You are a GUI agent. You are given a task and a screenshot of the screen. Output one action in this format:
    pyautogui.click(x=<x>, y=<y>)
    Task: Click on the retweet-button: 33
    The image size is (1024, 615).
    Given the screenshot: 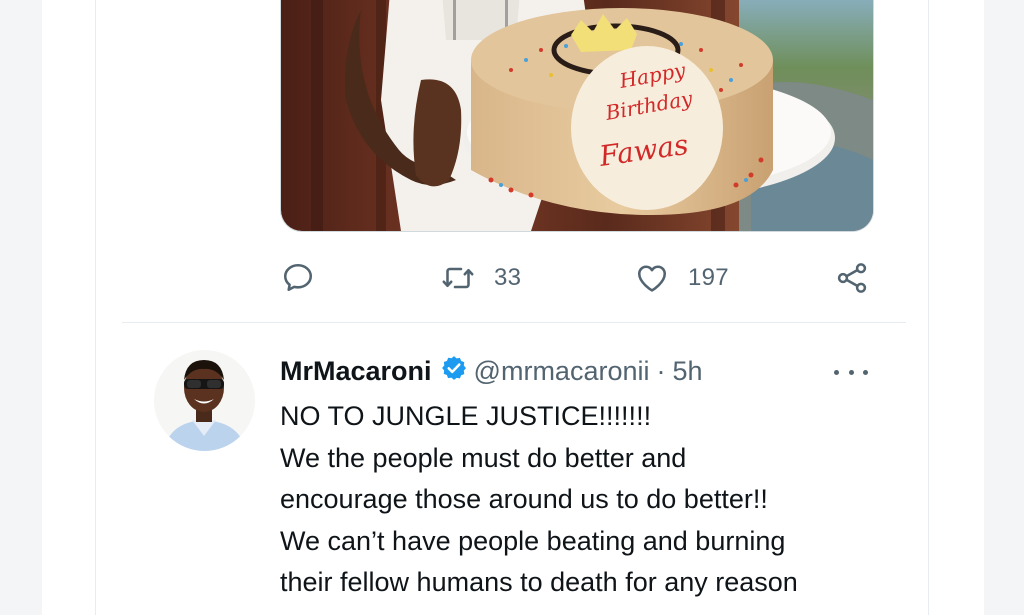 What is the action you would take?
    pyautogui.click(x=480, y=278)
    